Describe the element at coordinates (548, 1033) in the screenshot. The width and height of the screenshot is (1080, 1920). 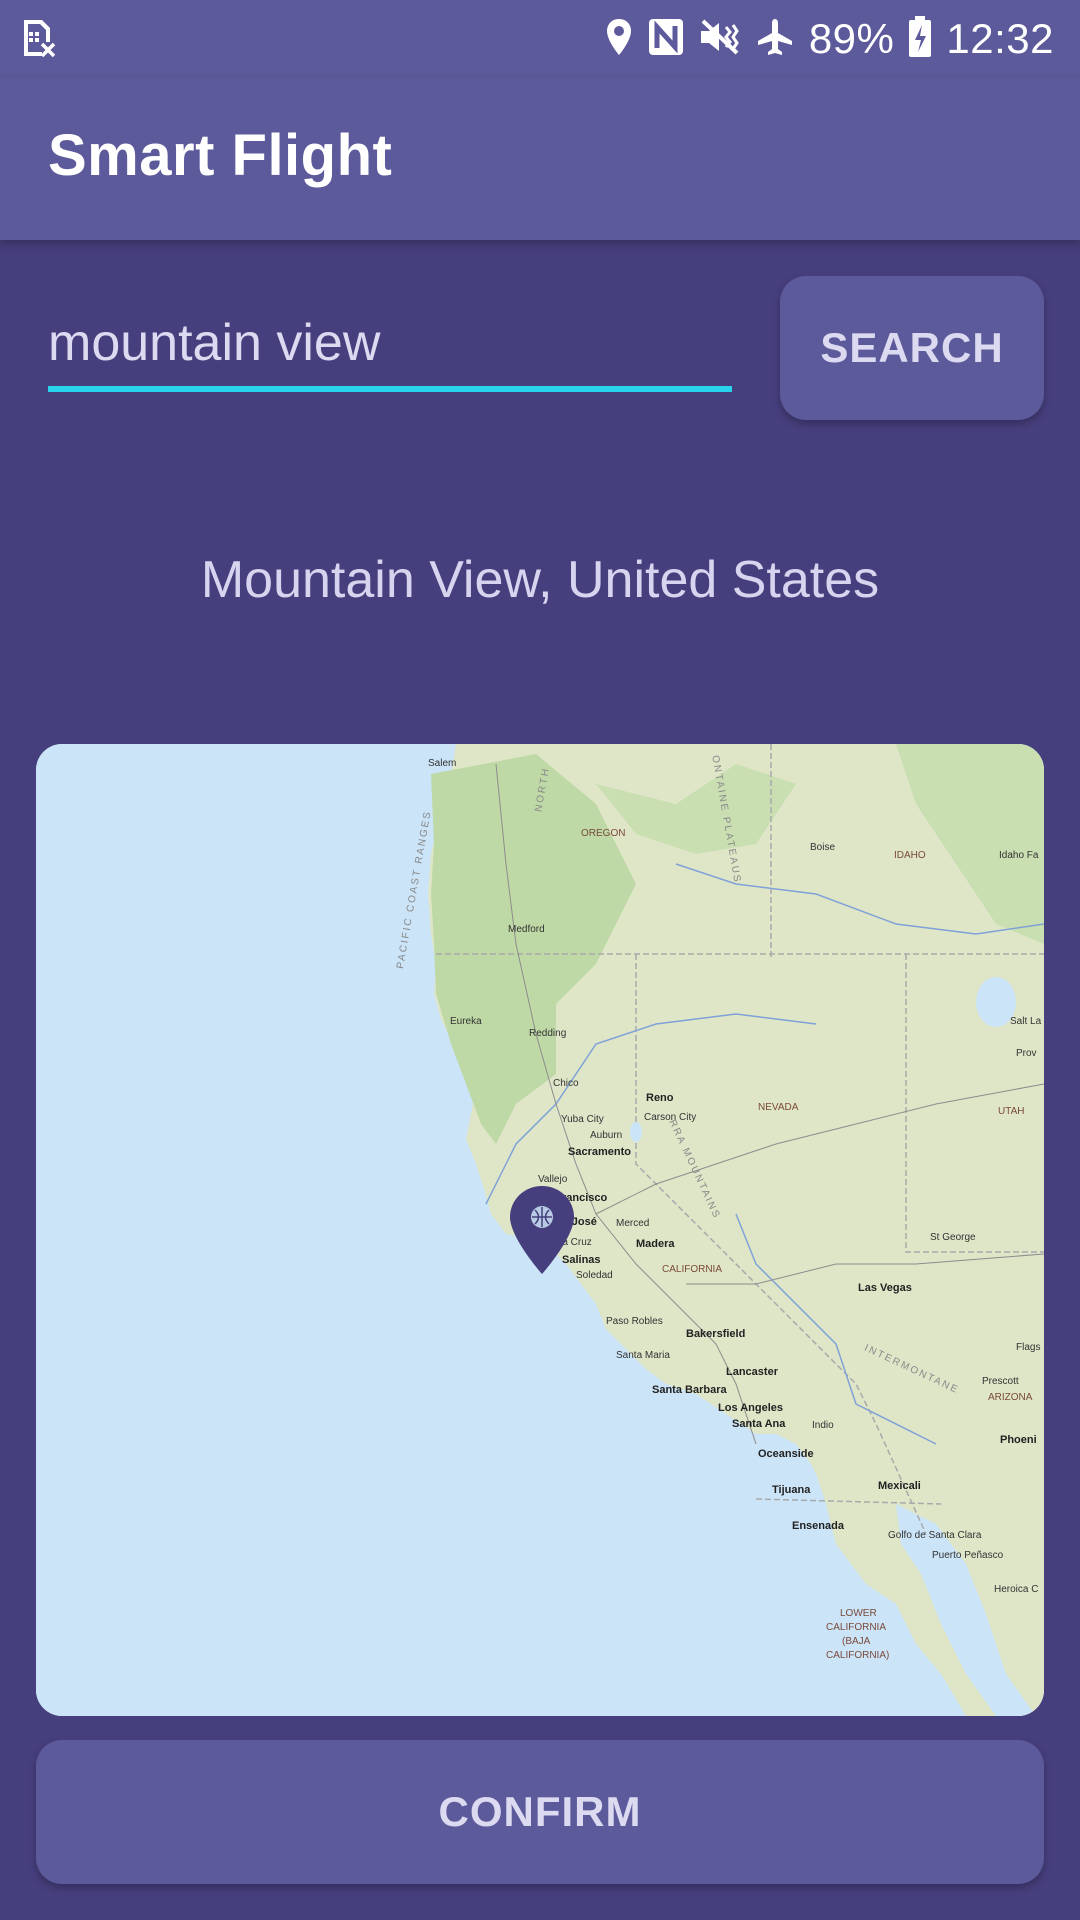
I see `map-label-redding: Redding` at that location.